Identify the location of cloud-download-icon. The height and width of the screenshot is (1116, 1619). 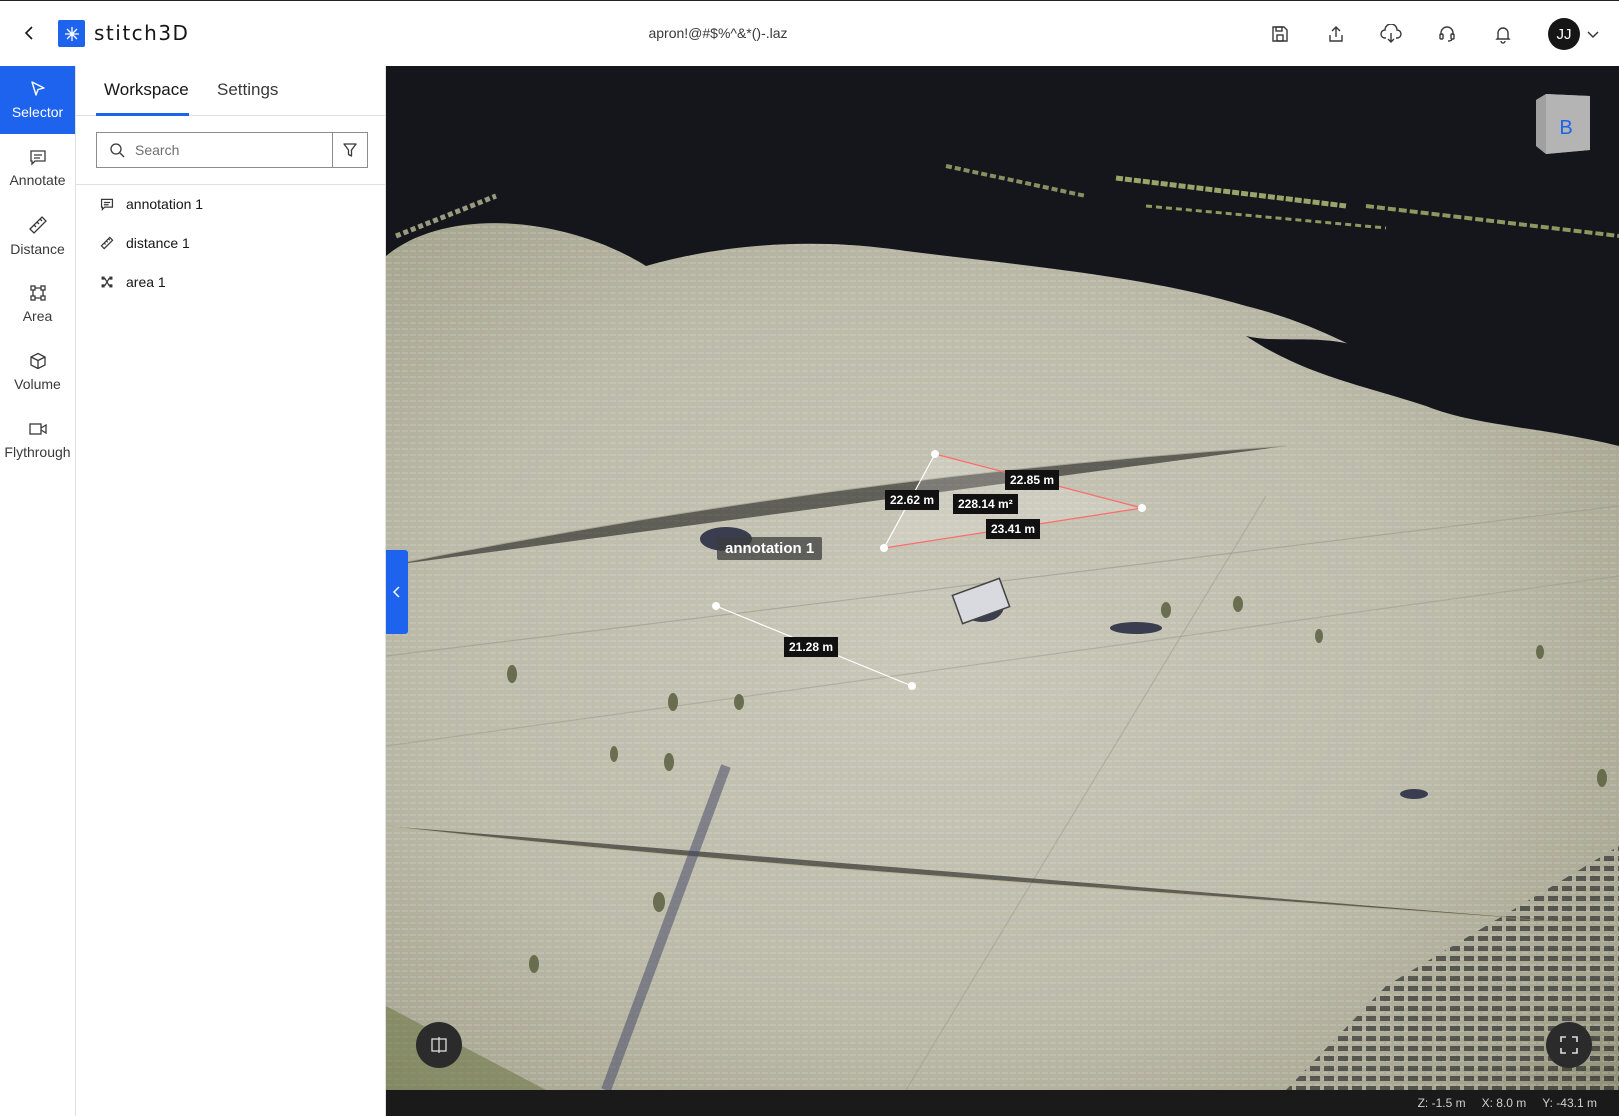
(1391, 33).